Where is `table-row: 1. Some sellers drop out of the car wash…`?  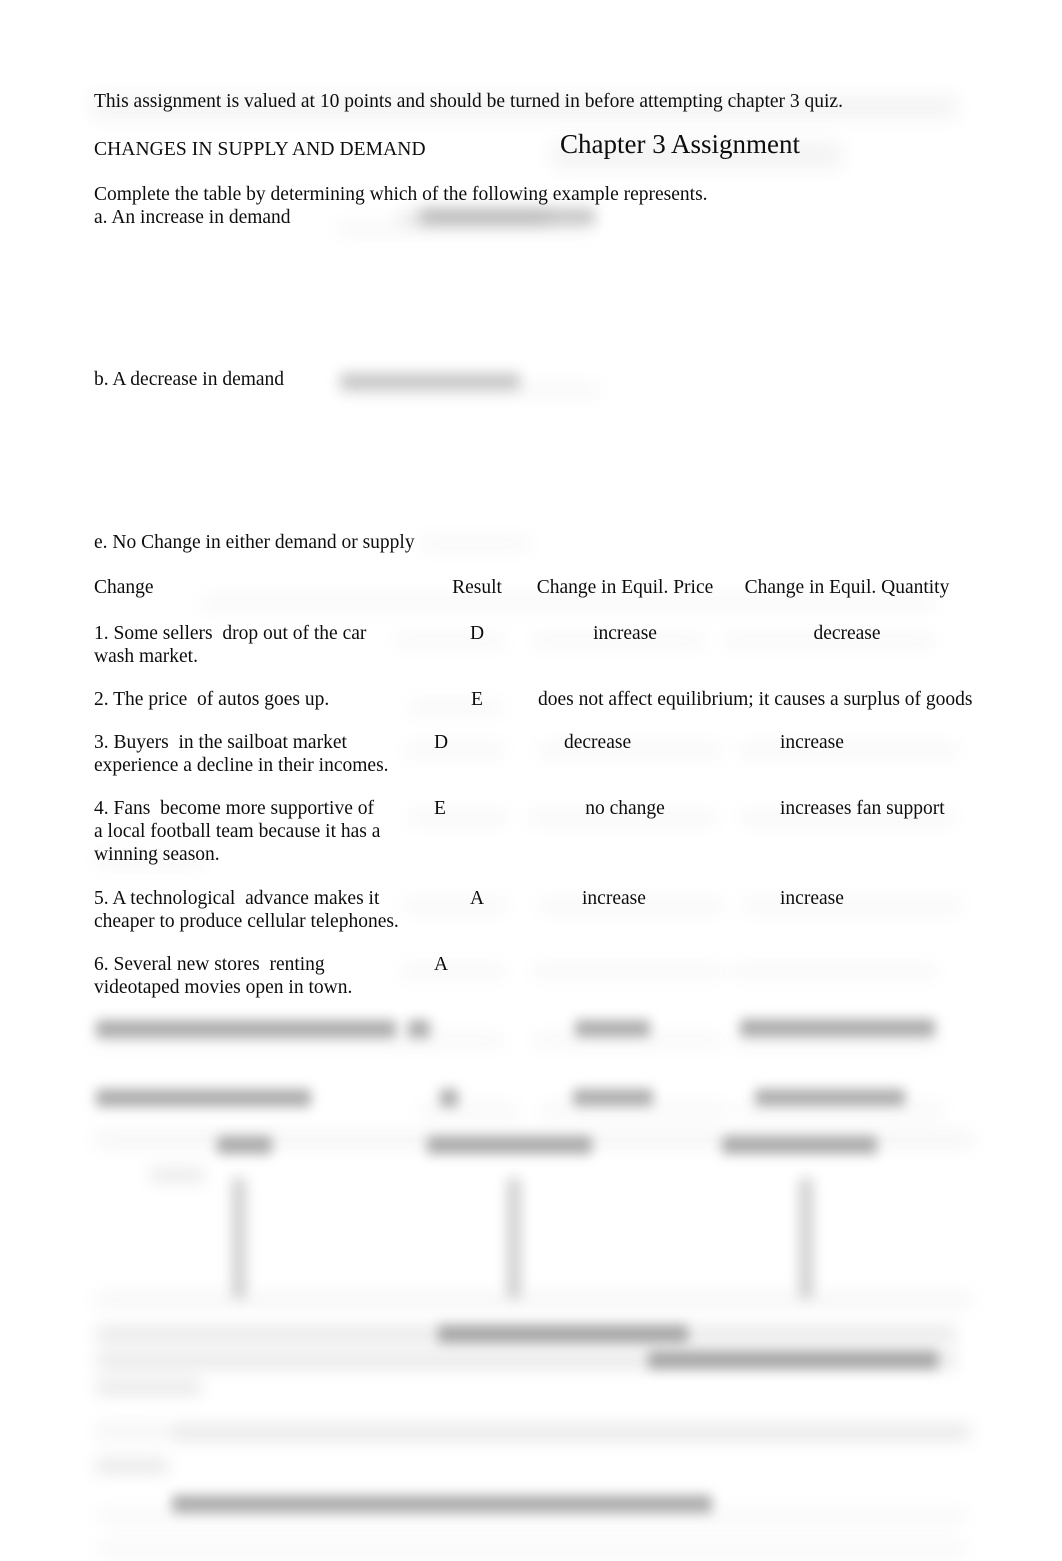 table-row: 1. Some sellers drop out of the car wash… is located at coordinates (534, 655).